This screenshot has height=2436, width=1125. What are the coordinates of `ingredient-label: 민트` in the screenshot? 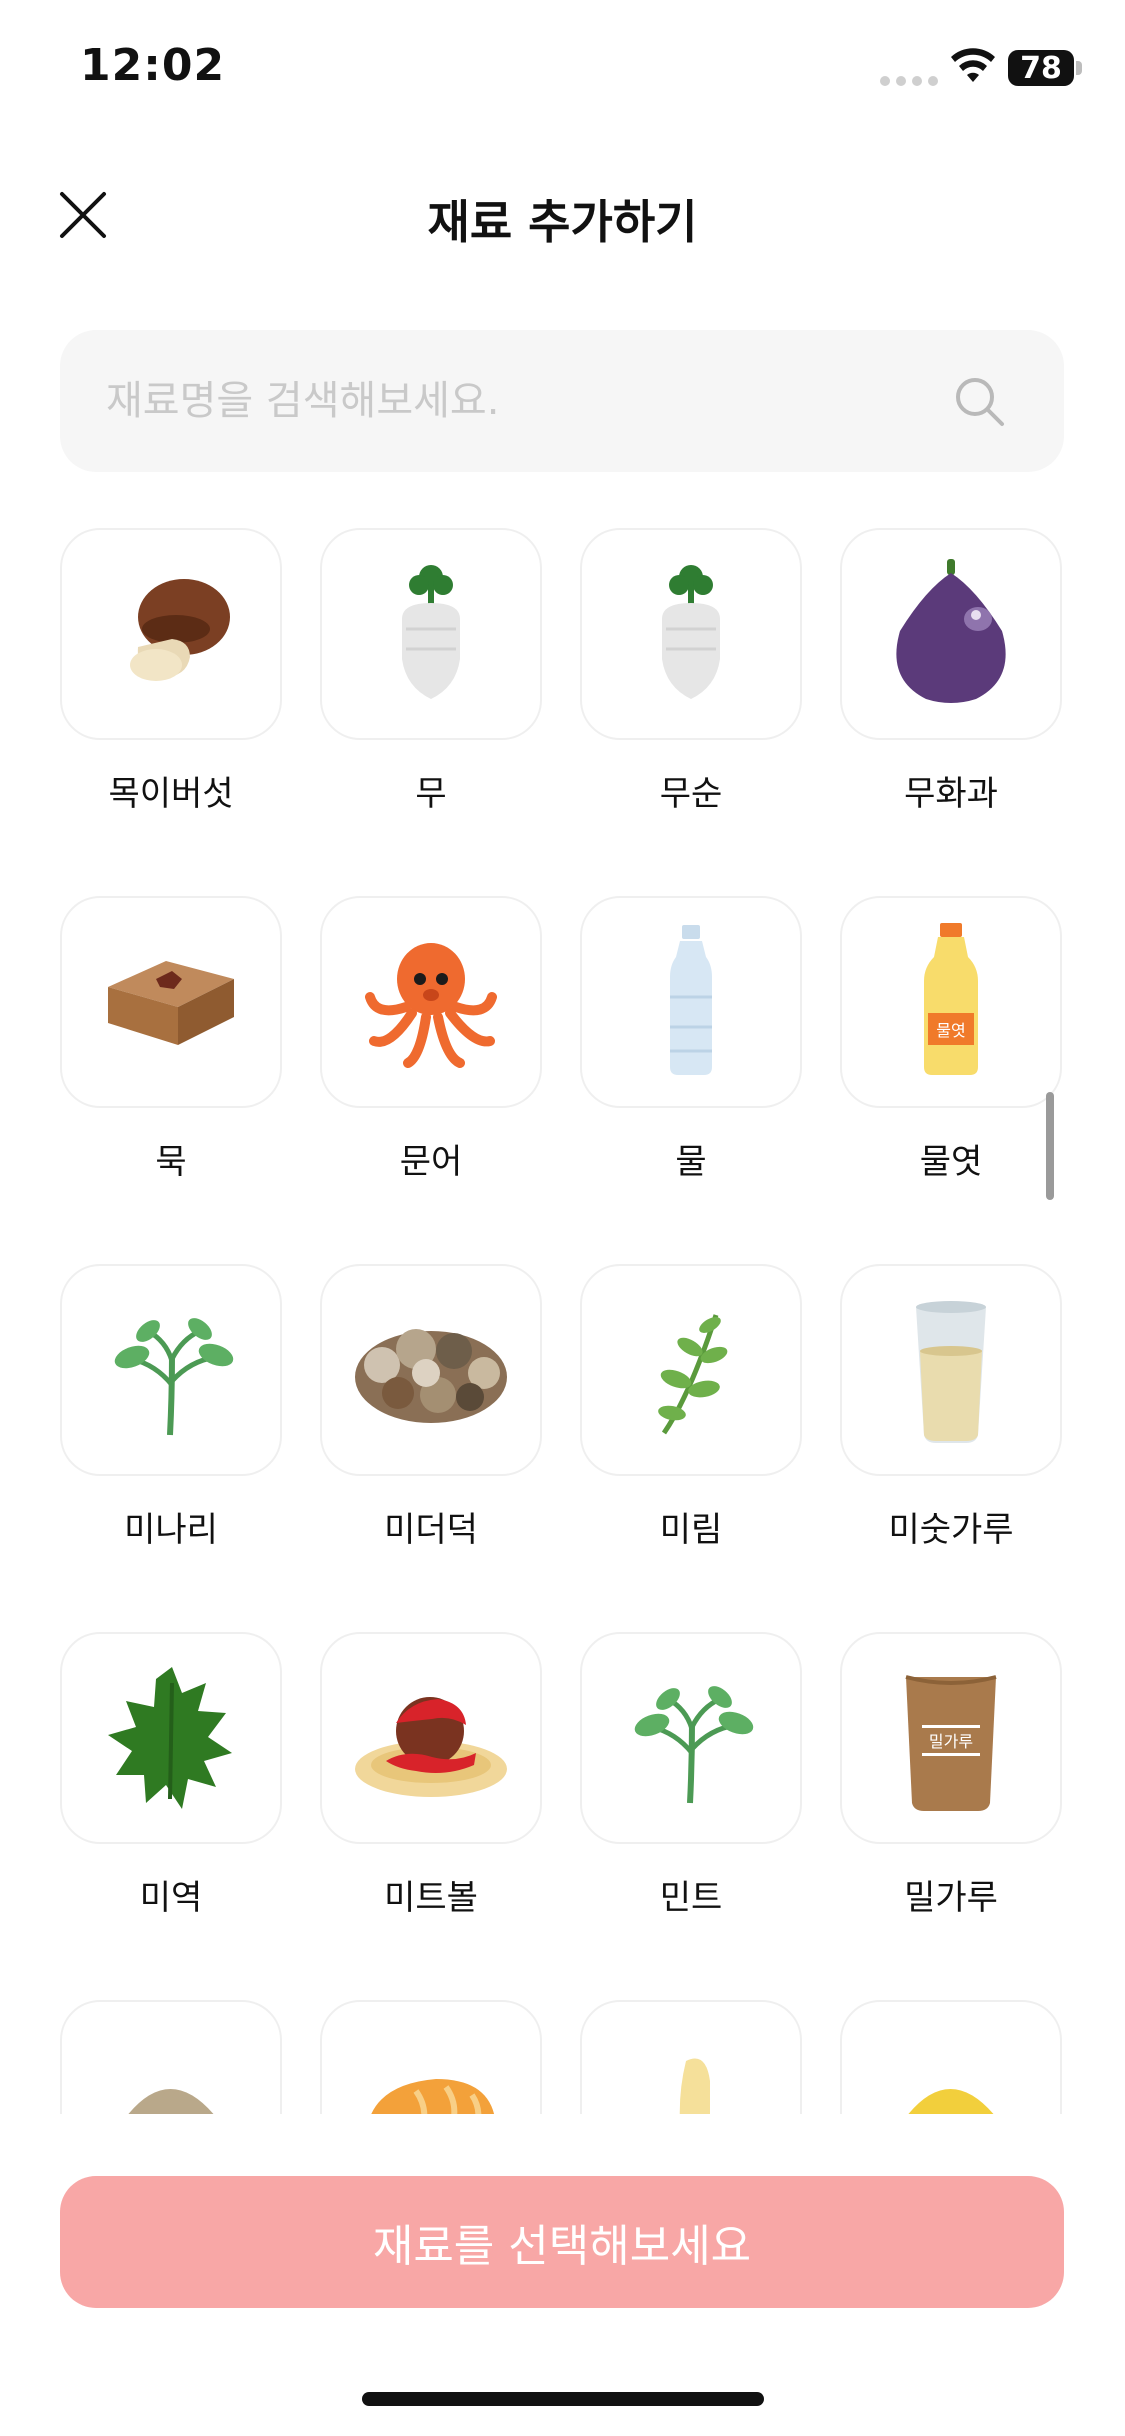 It's located at (691, 1898).